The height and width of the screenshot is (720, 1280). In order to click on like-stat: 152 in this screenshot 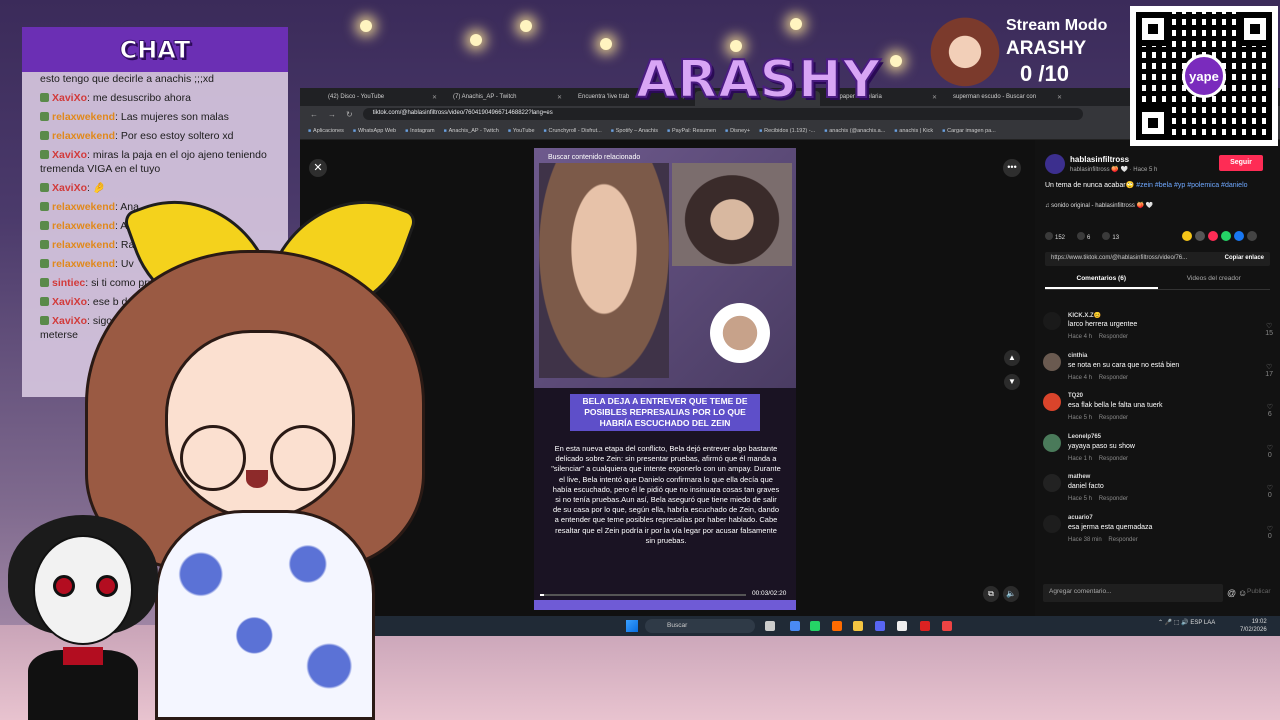, I will do `click(1055, 236)`.